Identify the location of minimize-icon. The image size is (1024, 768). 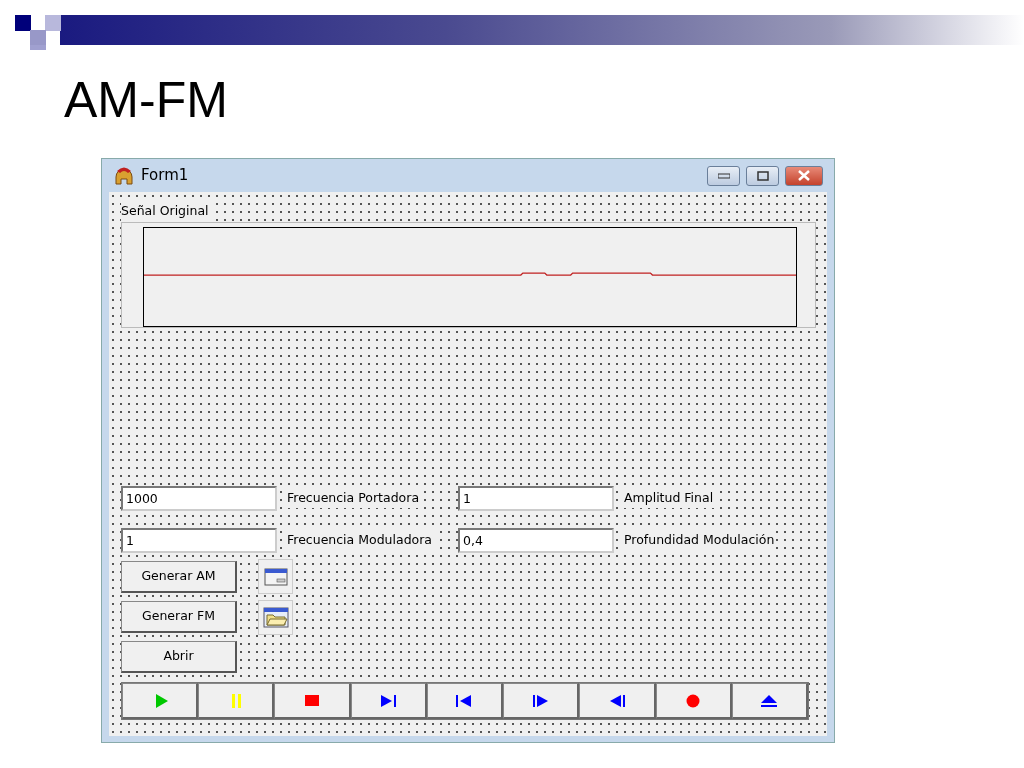
(723, 175).